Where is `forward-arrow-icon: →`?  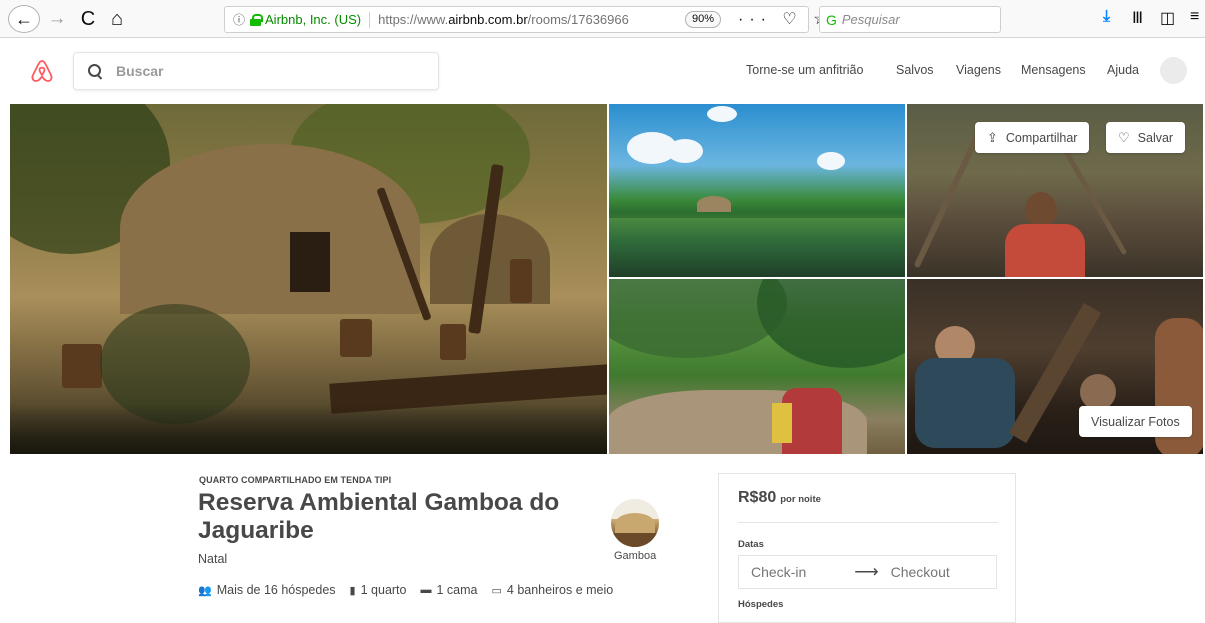
forward-arrow-icon: → is located at coordinates (57, 18).